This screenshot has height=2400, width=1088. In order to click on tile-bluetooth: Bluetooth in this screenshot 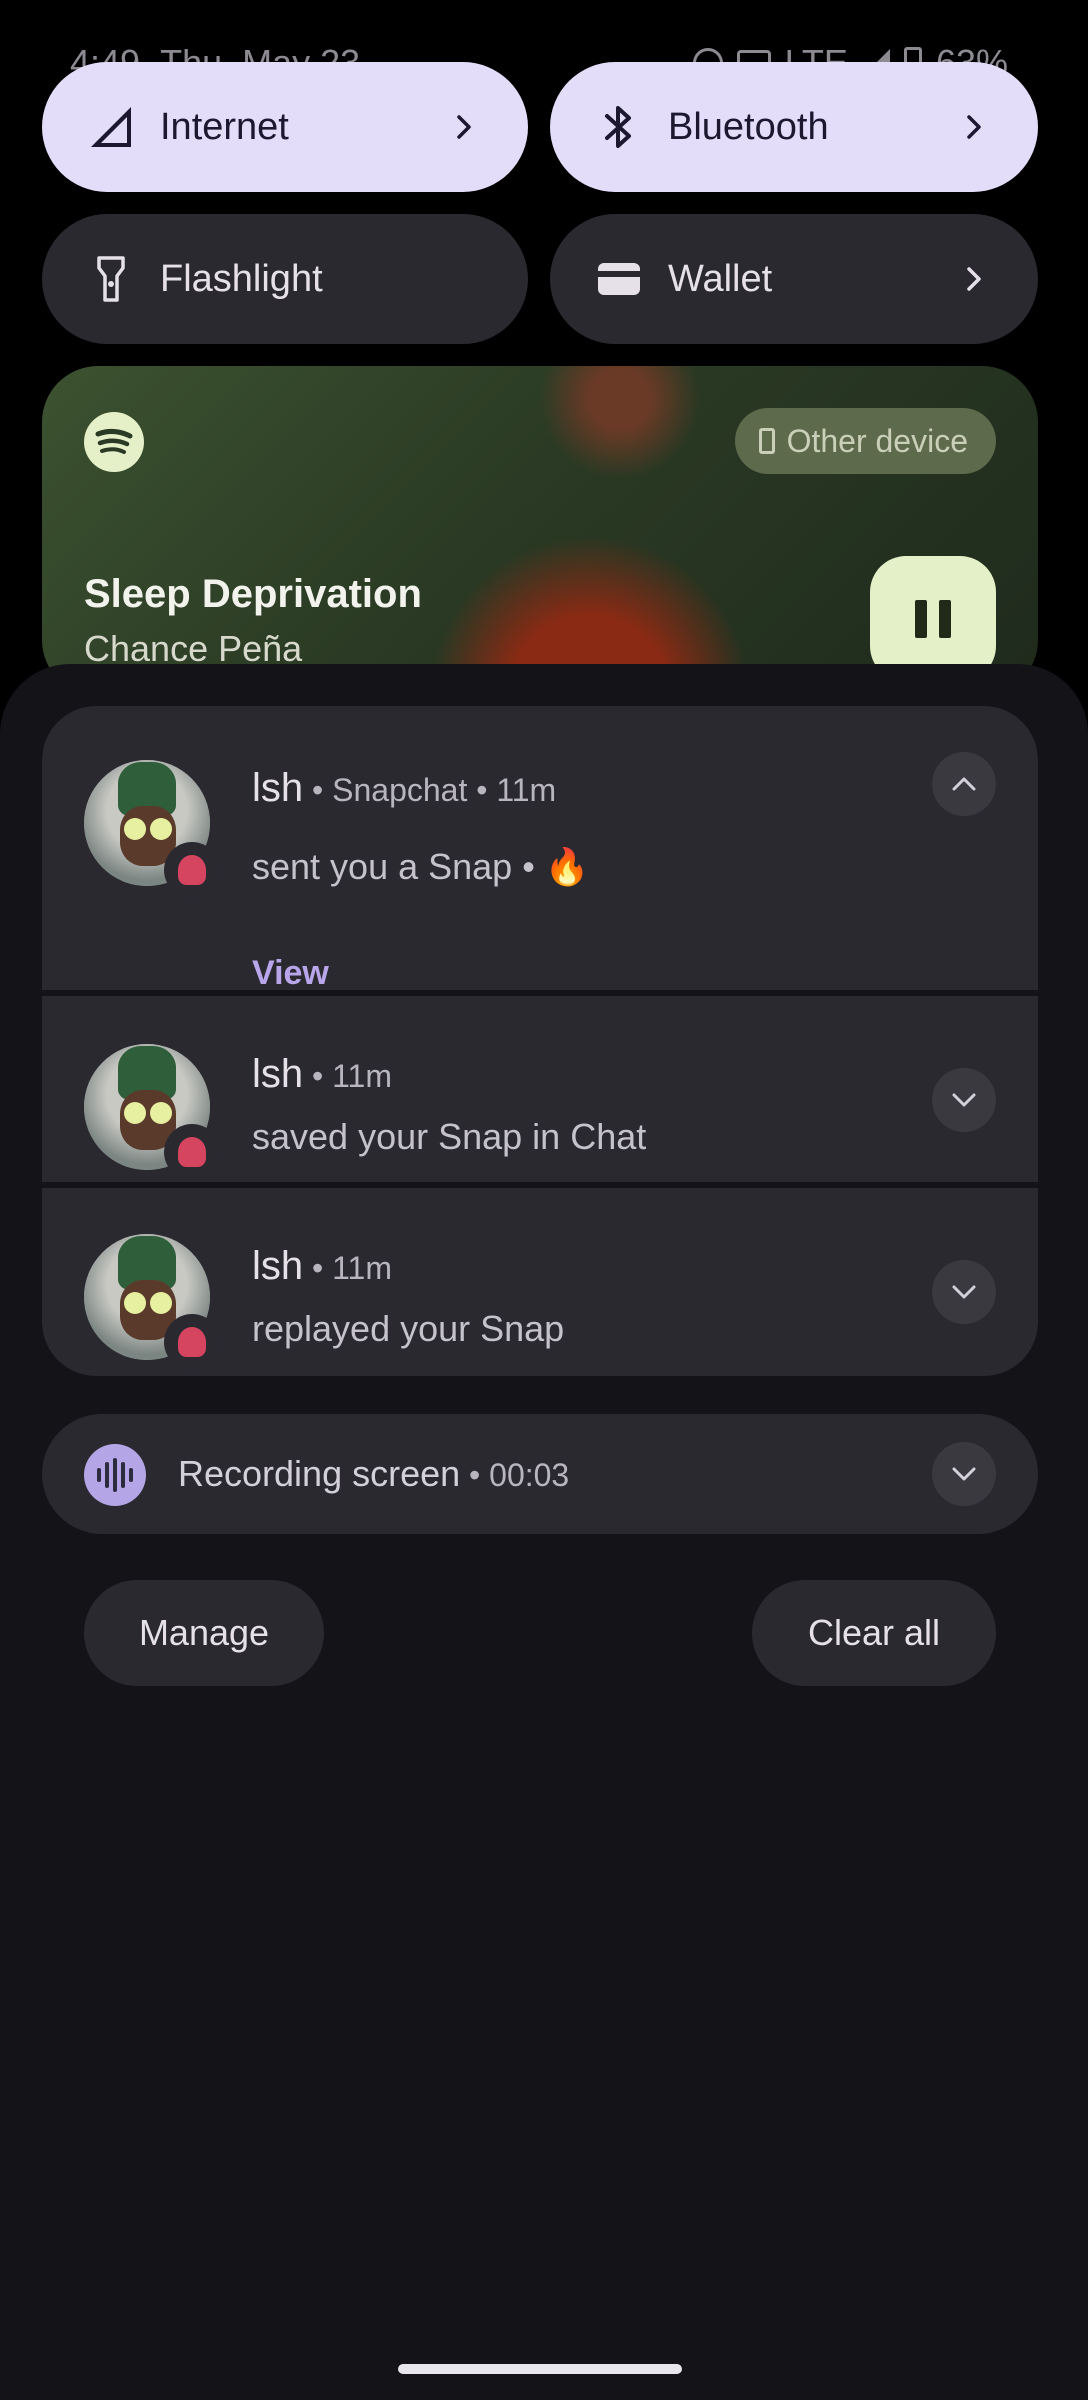, I will do `click(794, 127)`.